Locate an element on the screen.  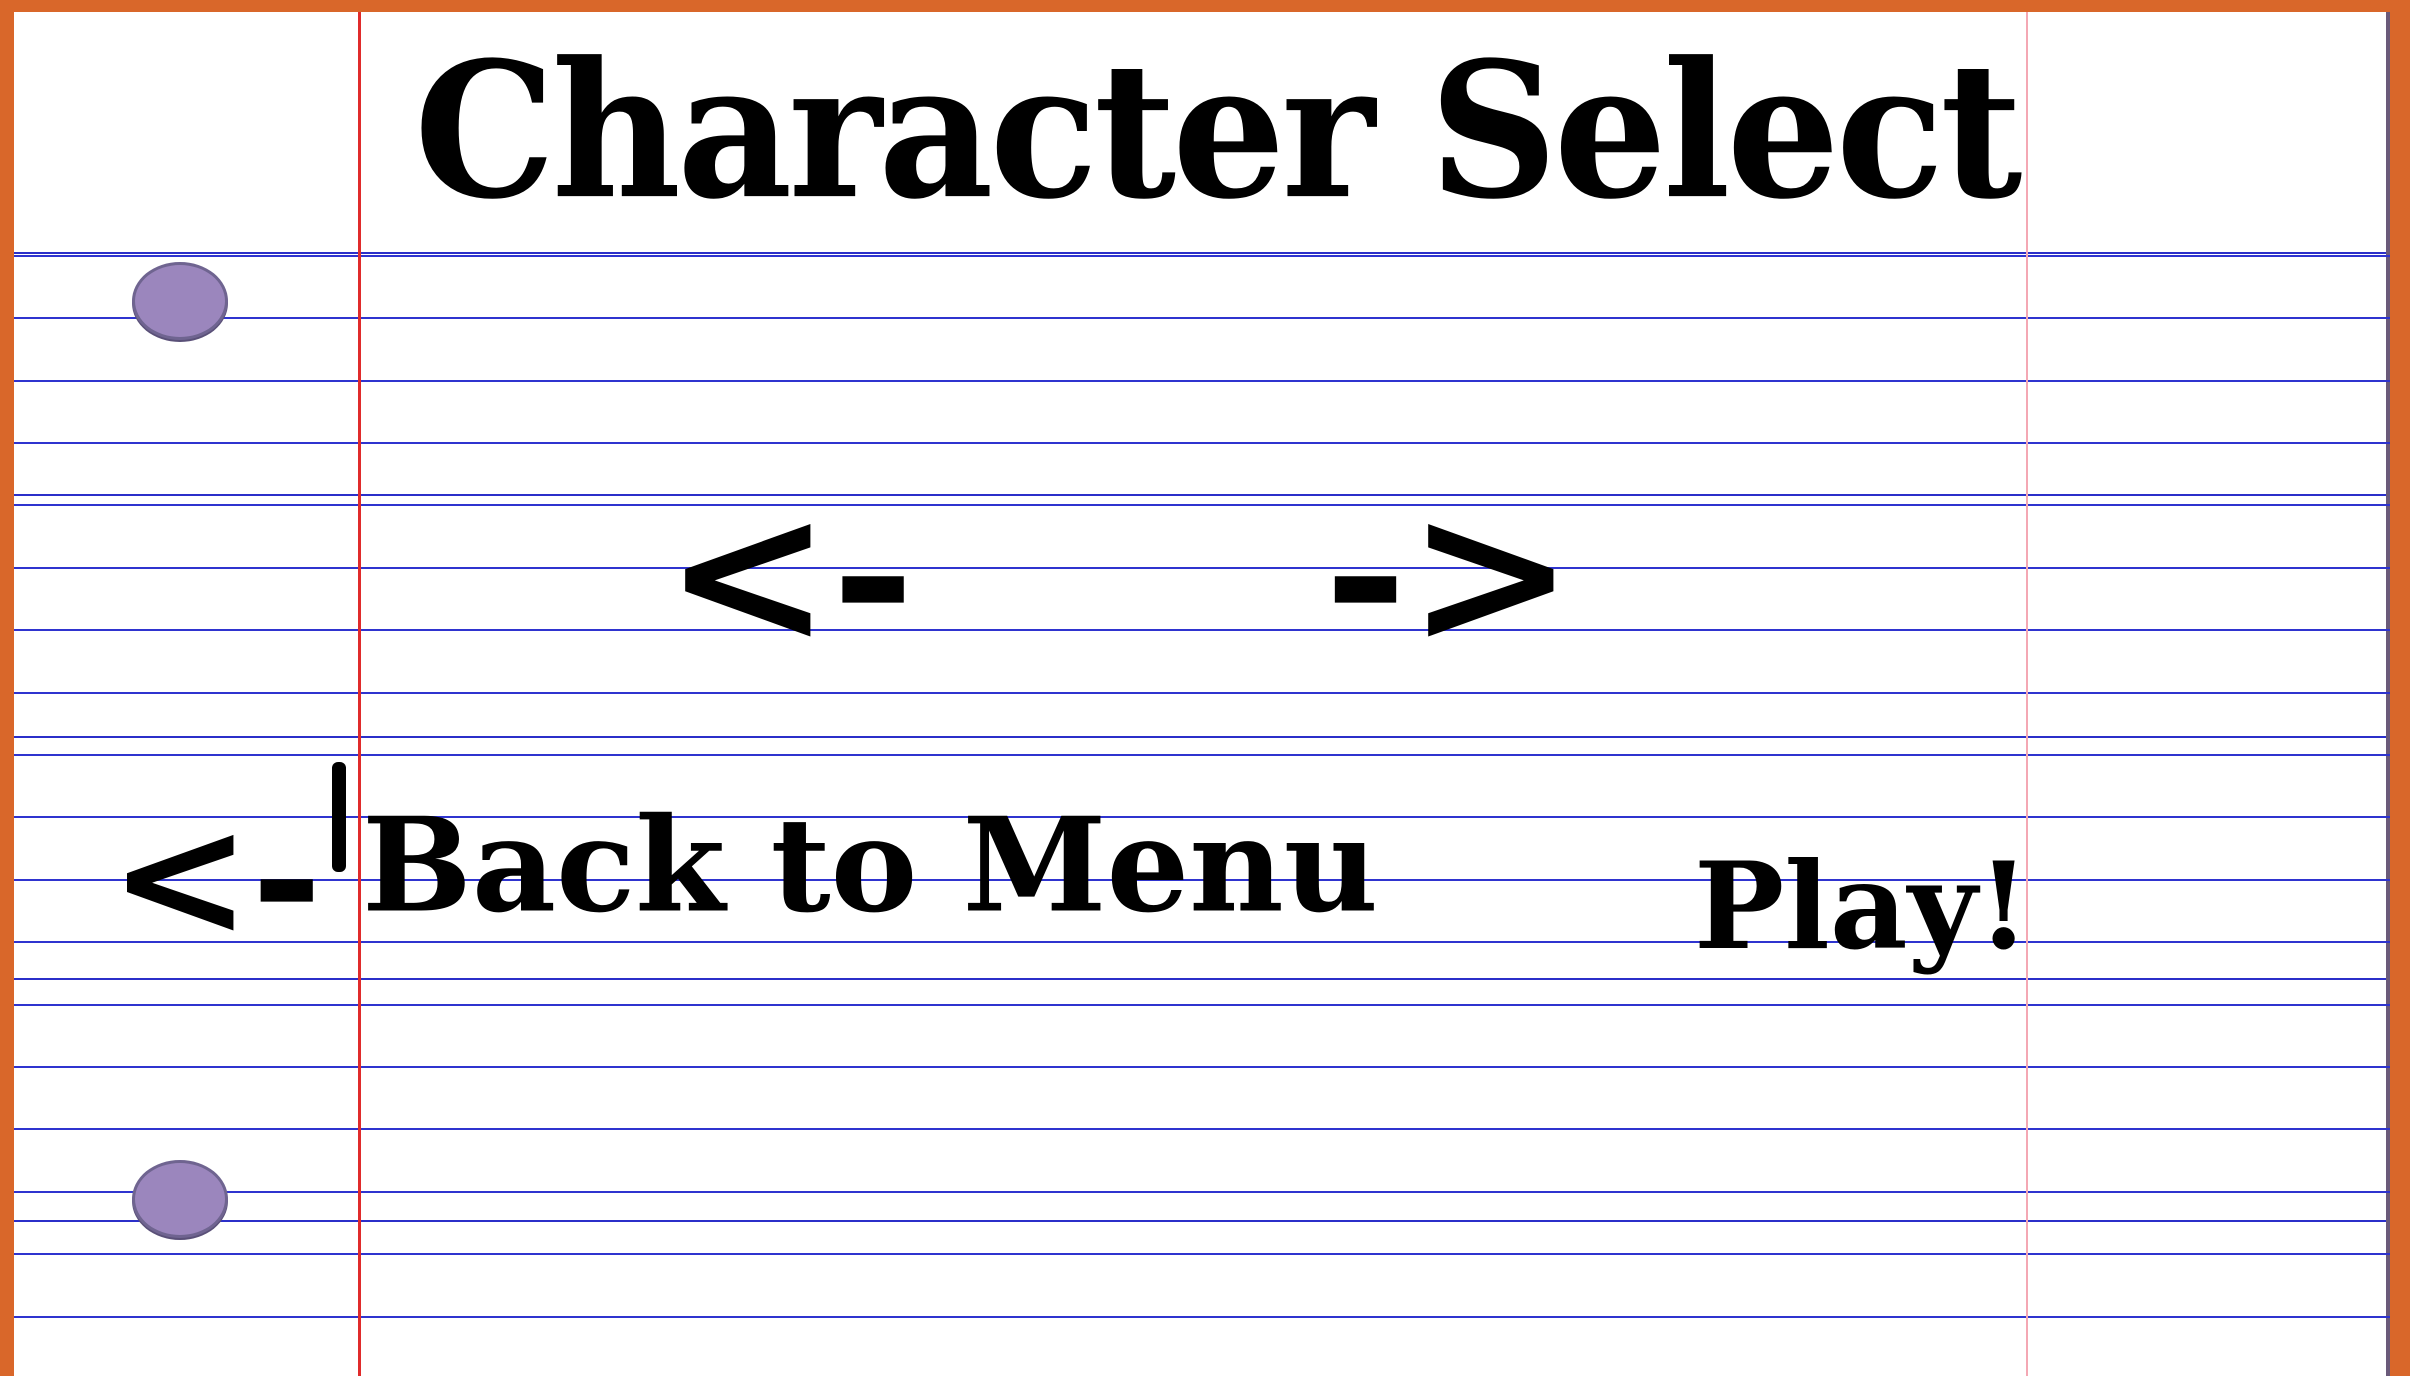
page-title: Character Select is located at coordinates (1218, 130).